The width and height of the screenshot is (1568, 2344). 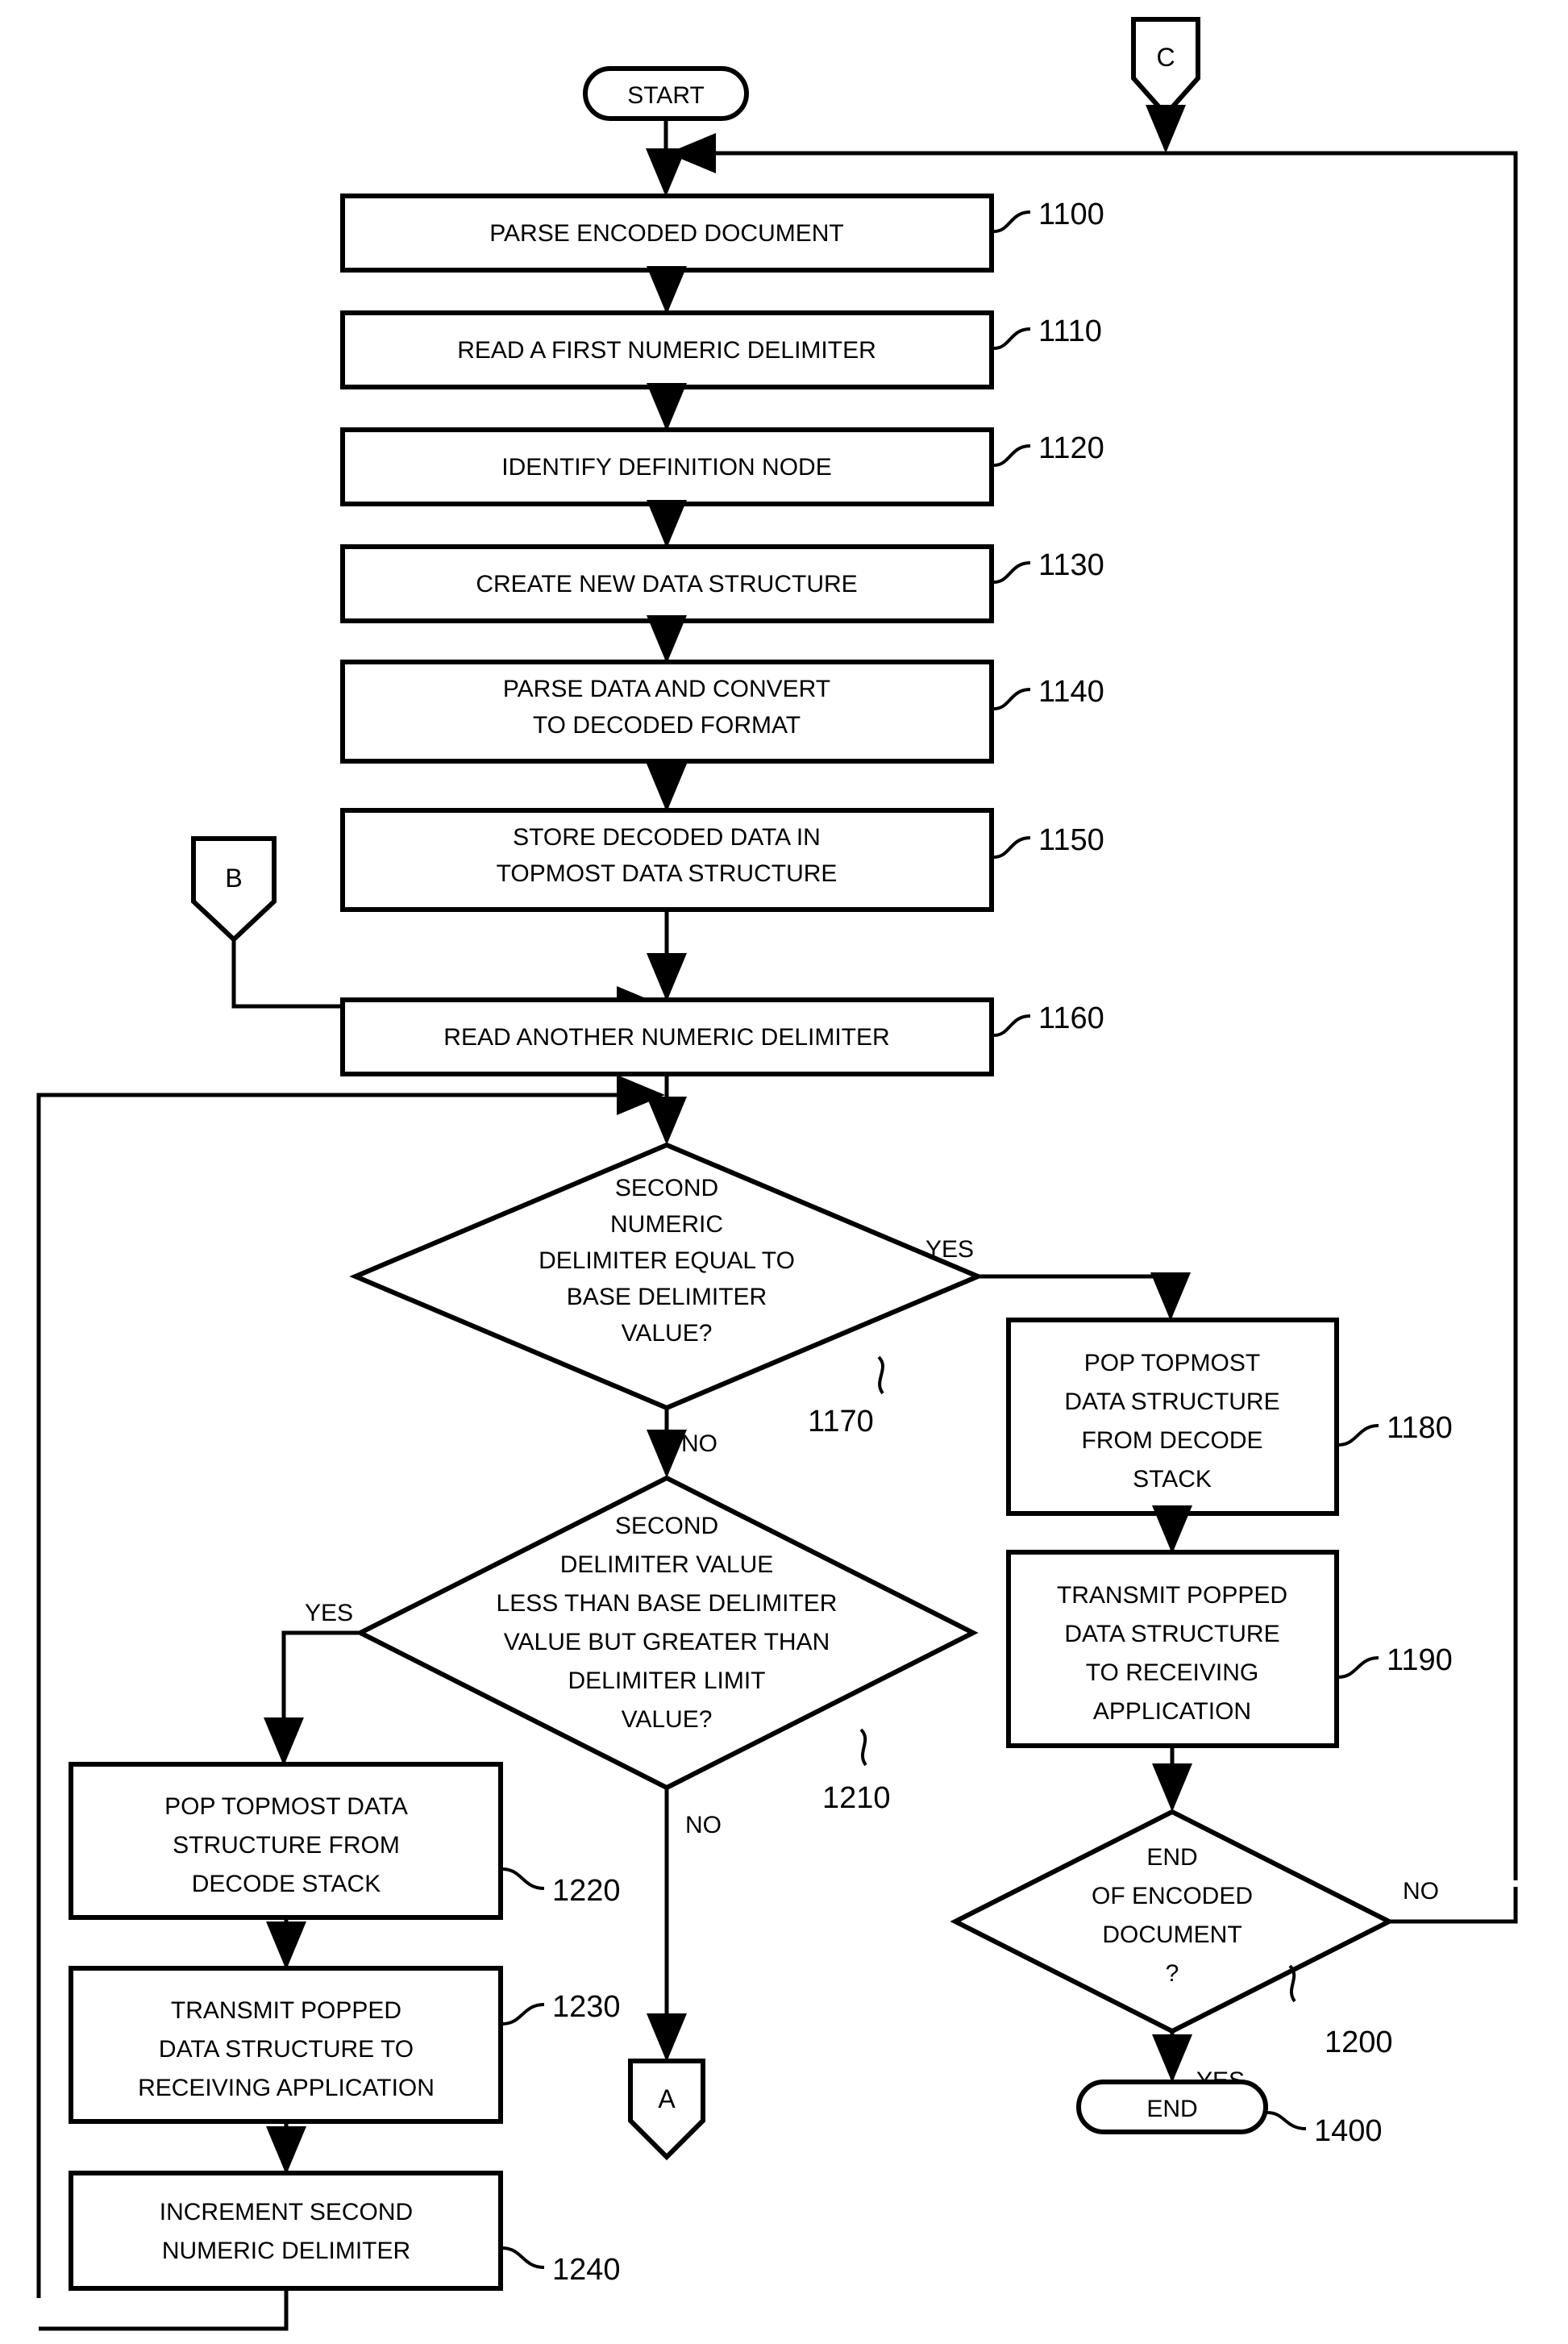 What do you see at coordinates (667, 712) in the screenshot?
I see `process-1140: PARSE DATA AND CONVERT TO DECODED FORMAT` at bounding box center [667, 712].